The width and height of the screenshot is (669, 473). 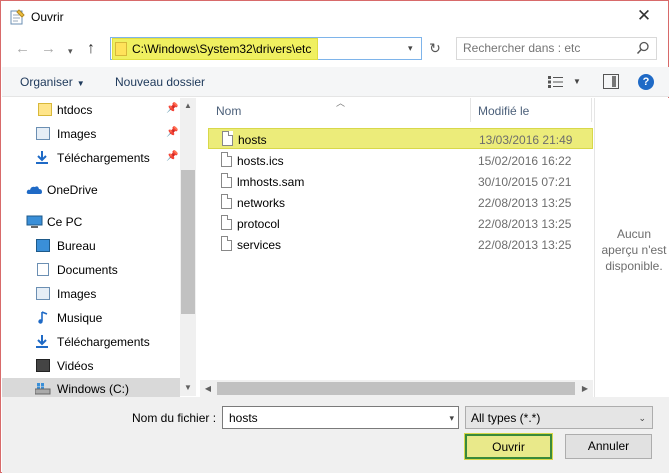 I want to click on forward-button: →, so click(x=48, y=49).